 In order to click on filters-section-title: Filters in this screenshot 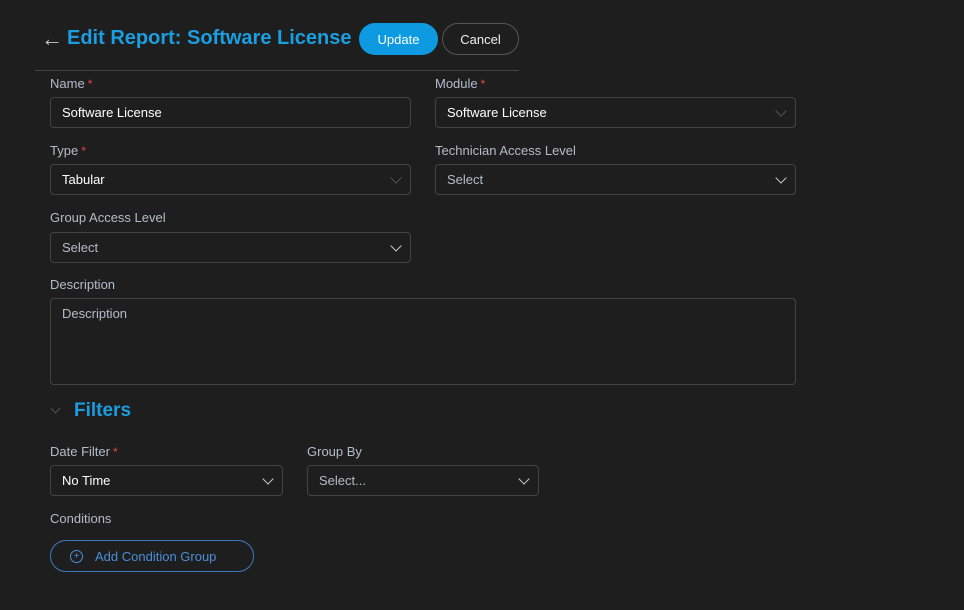, I will do `click(103, 410)`.